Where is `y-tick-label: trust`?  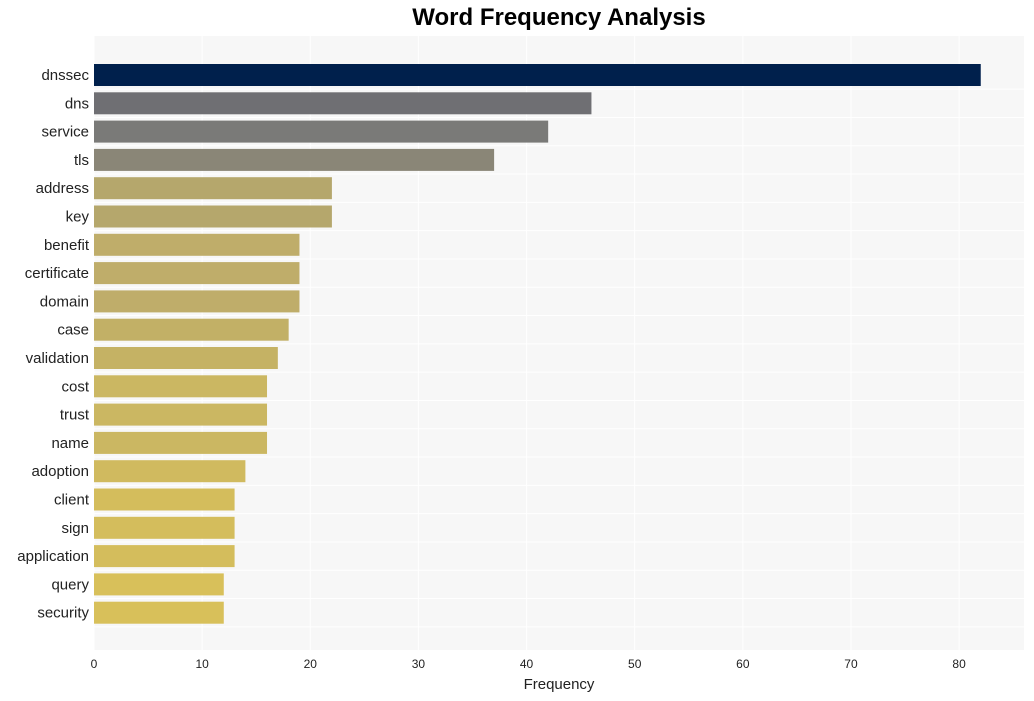 y-tick-label: trust is located at coordinates (75, 415).